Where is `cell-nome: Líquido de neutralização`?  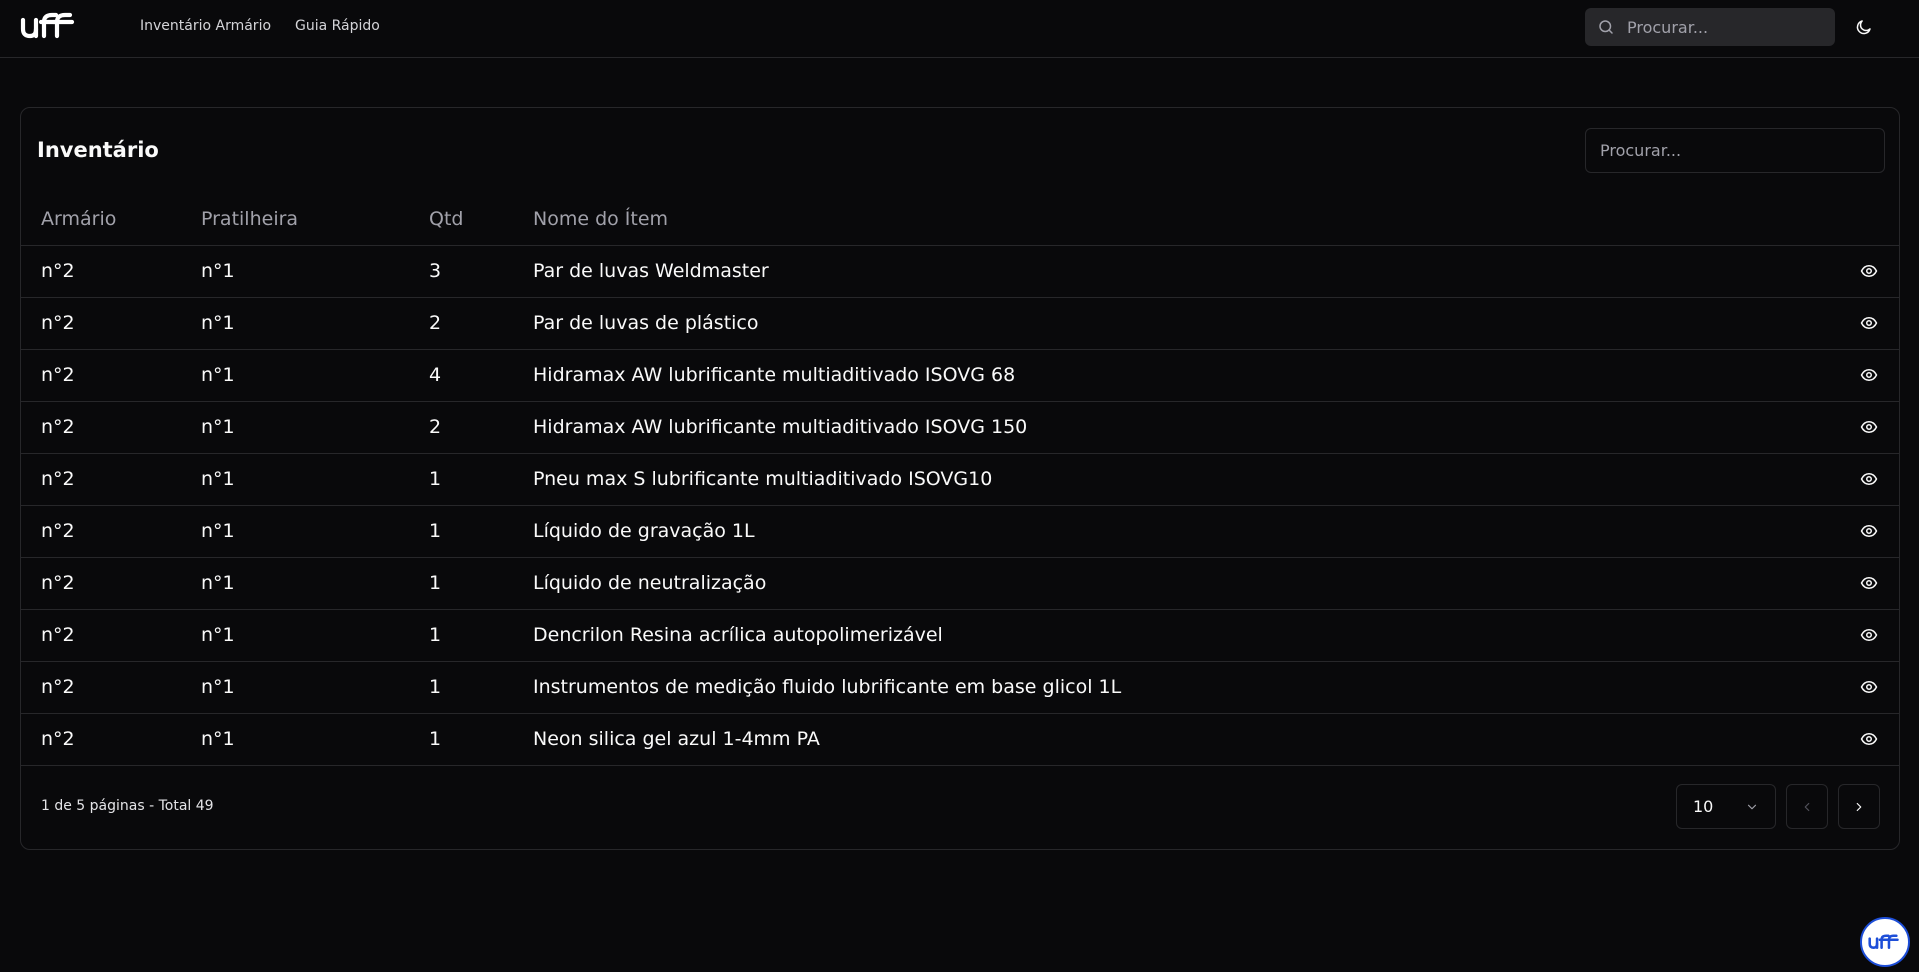
cell-nome: Líquido de neutralização is located at coordinates (1186, 583).